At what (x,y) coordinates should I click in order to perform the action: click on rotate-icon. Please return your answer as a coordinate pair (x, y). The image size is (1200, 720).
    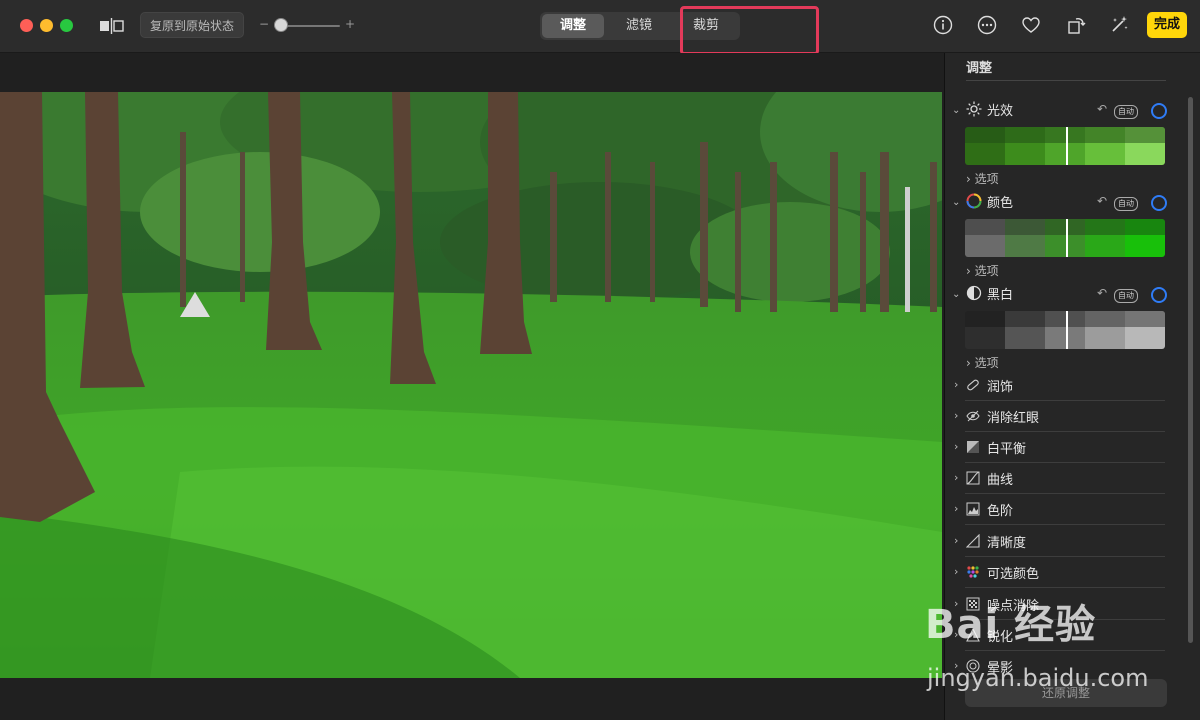
    Looking at the image, I should click on (1076, 25).